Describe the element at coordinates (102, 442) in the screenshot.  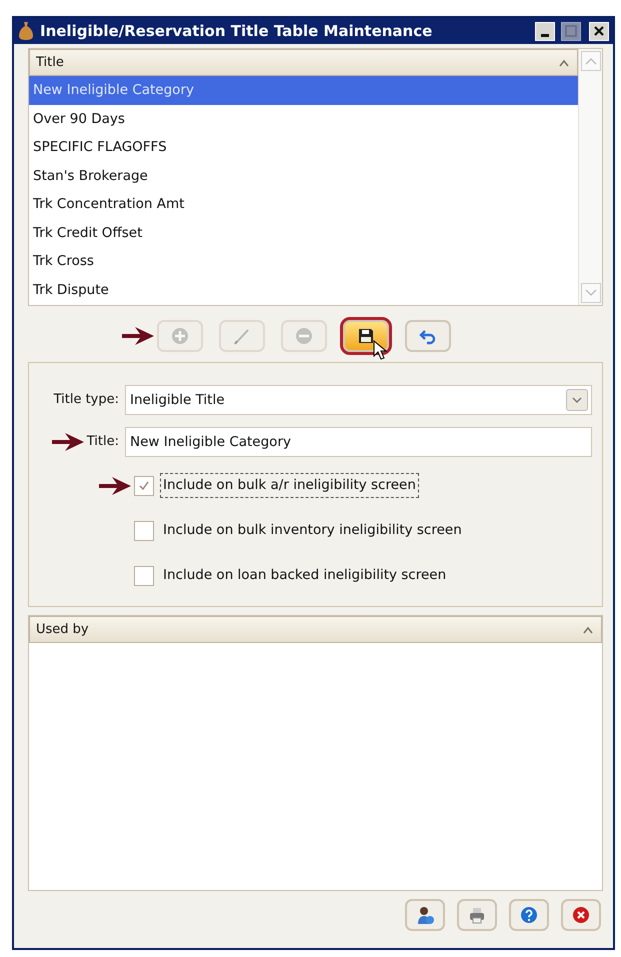
I see `field-label: Title:` at that location.